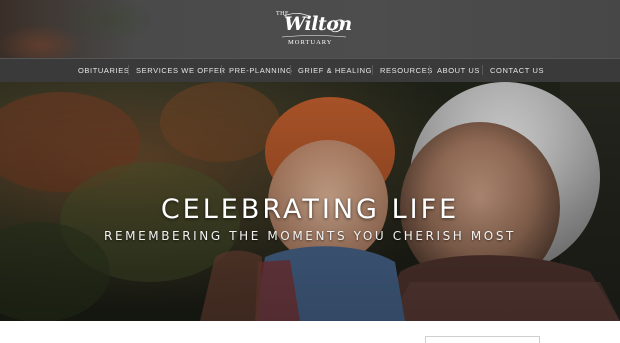 The height and width of the screenshot is (343, 620). What do you see at coordinates (406, 70) in the screenshot?
I see `nav-item-resources: RESOURCES` at bounding box center [406, 70].